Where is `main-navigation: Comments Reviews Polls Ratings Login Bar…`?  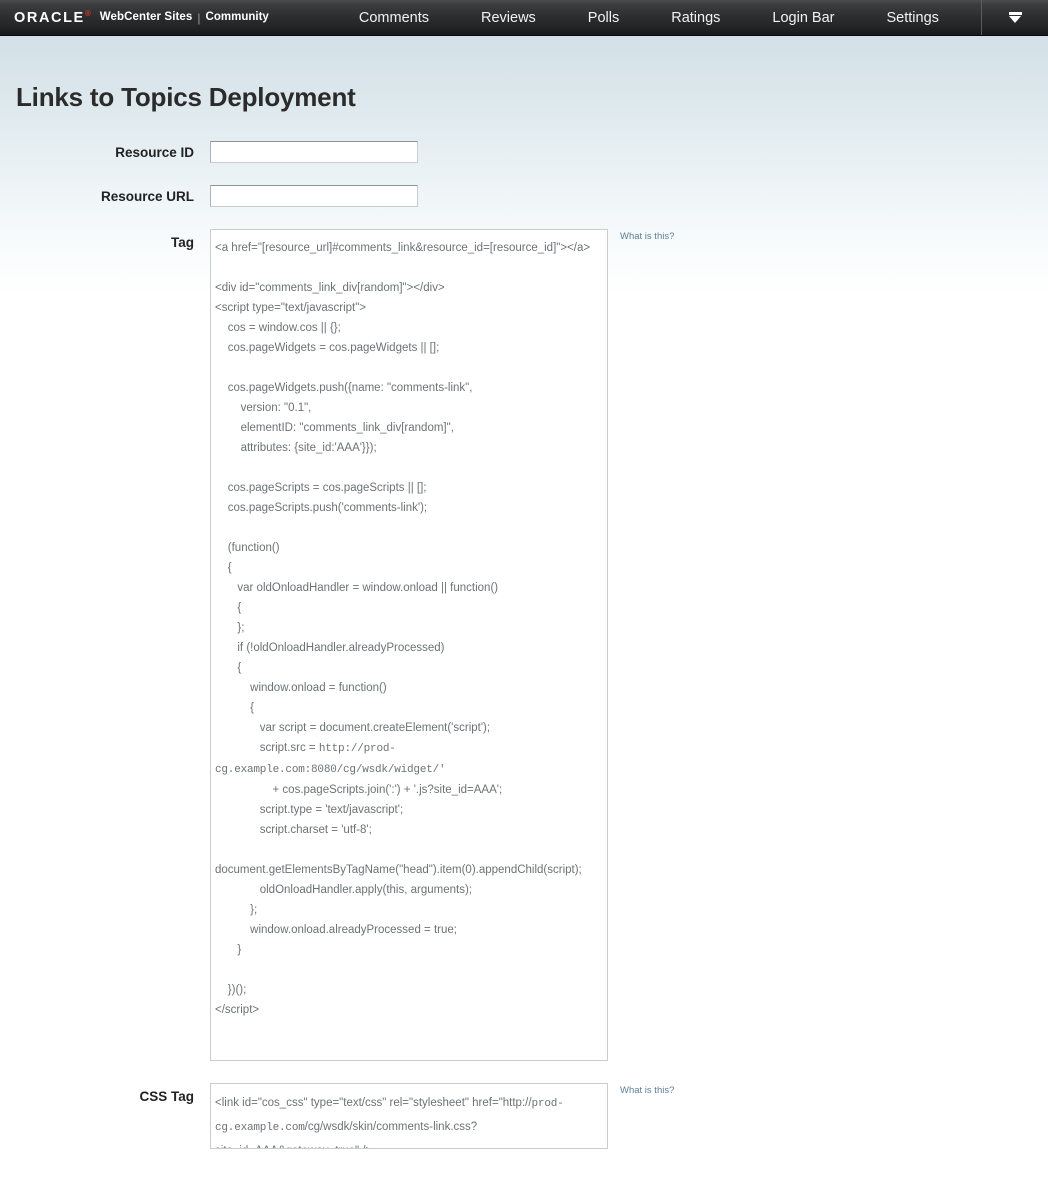
main-navigation: Comments Reviews Polls Ratings Login Bar… is located at coordinates (649, 17).